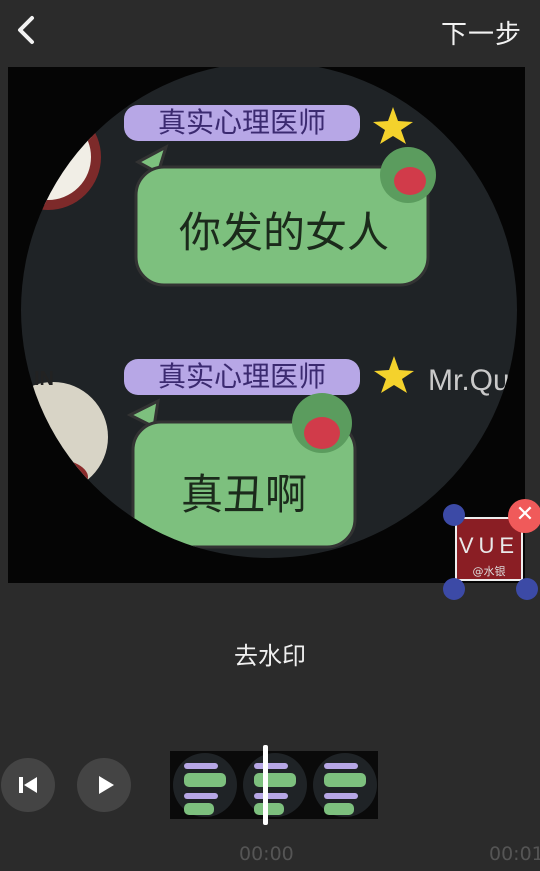 The image size is (540, 871). Describe the element at coordinates (454, 515) in the screenshot. I see `resize-handle-top-left` at that location.